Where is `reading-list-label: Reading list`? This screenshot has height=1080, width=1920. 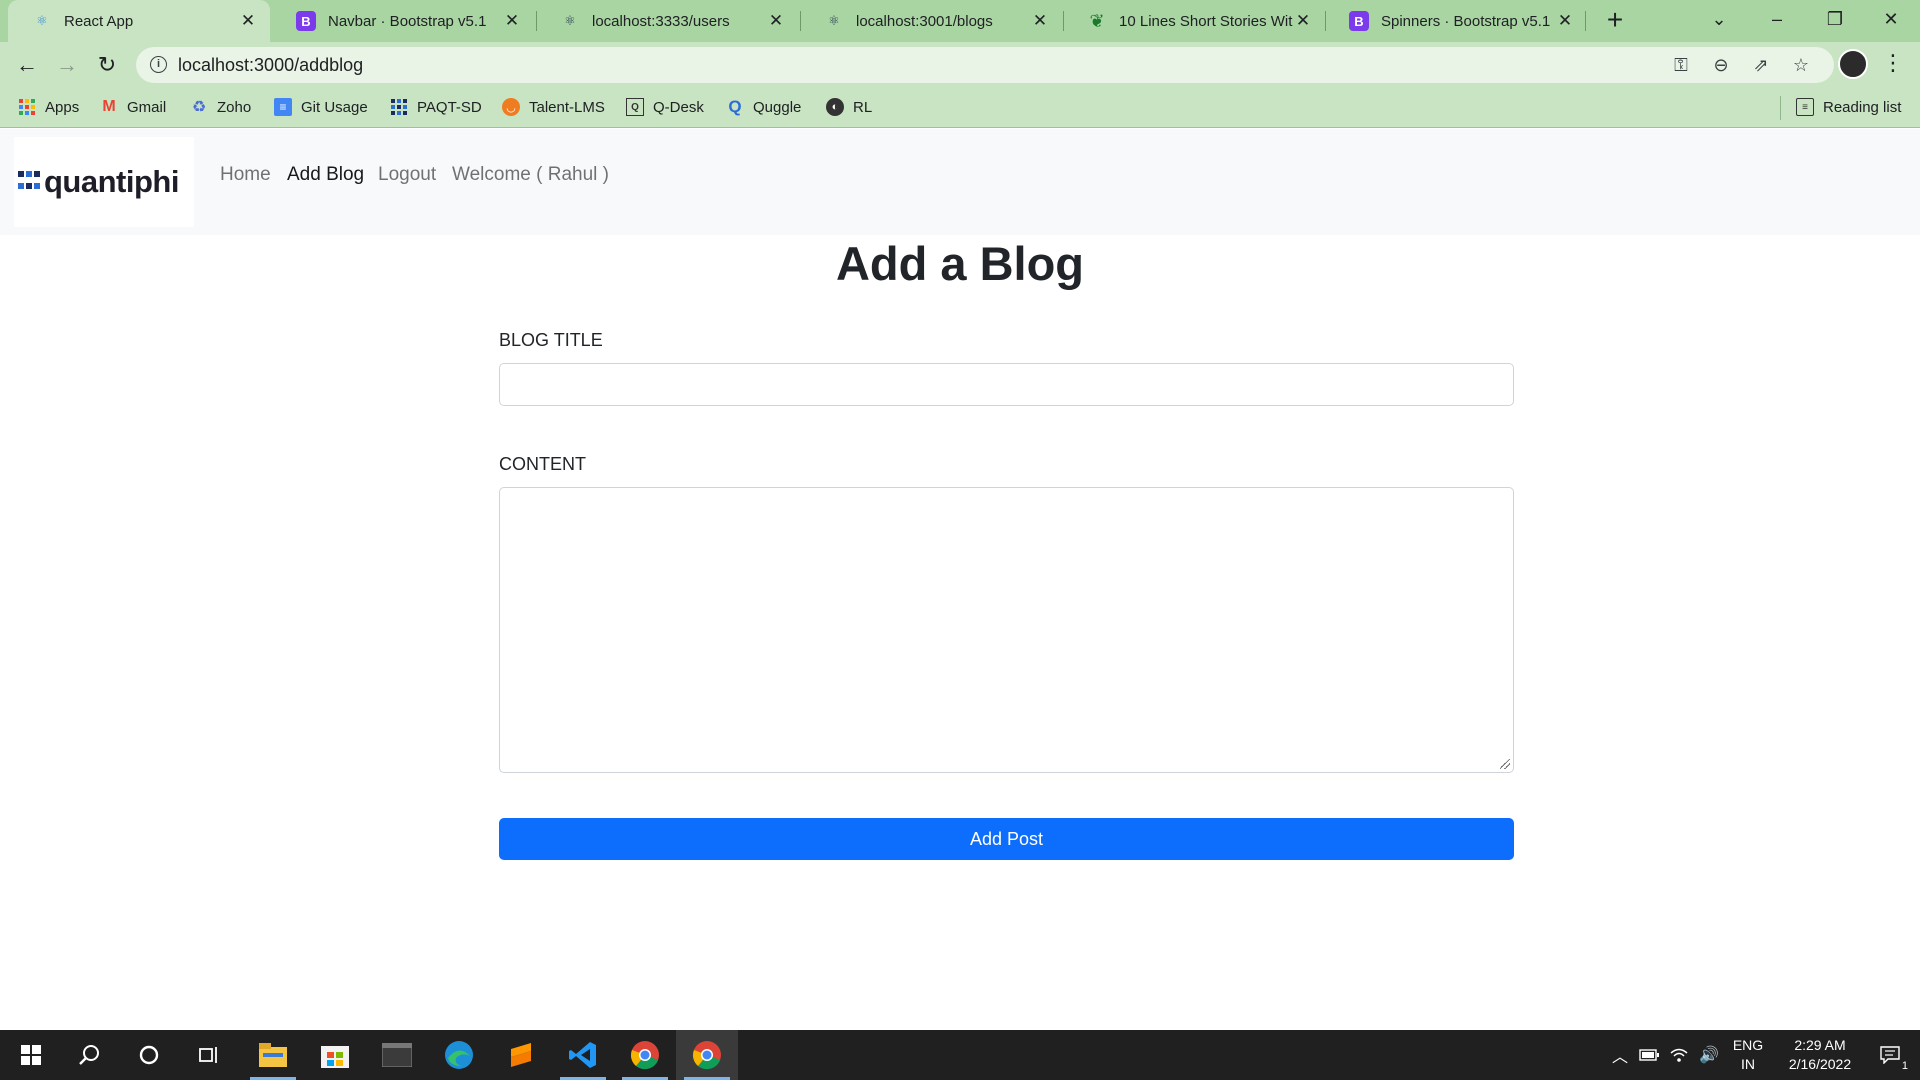
reading-list-label: Reading list is located at coordinates (1862, 107).